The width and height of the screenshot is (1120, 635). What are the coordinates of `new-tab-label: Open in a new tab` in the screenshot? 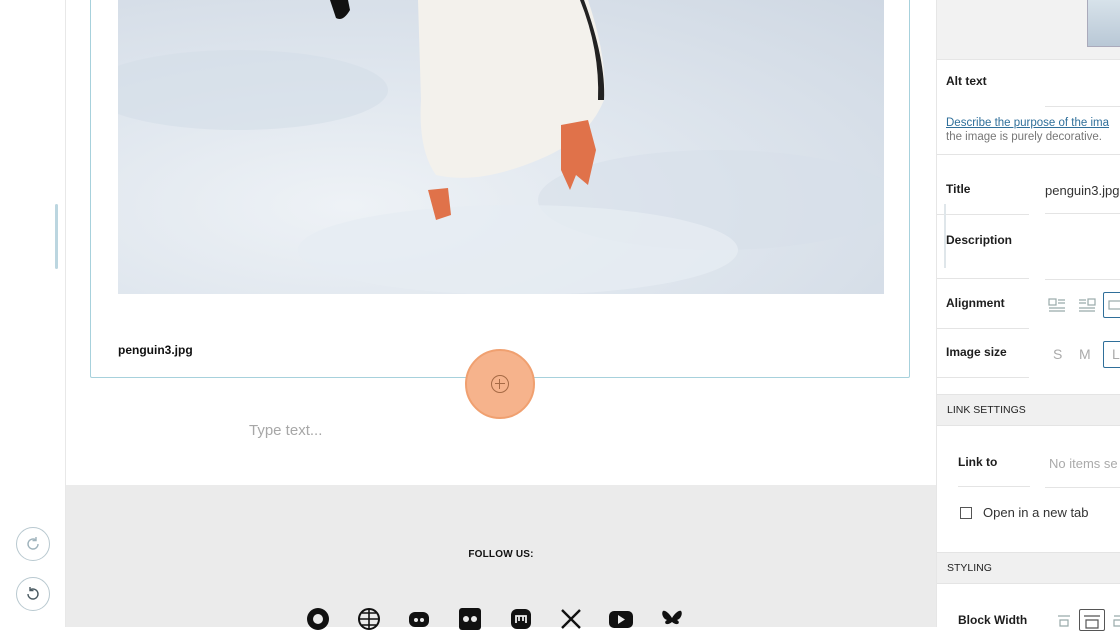 It's located at (1036, 512).